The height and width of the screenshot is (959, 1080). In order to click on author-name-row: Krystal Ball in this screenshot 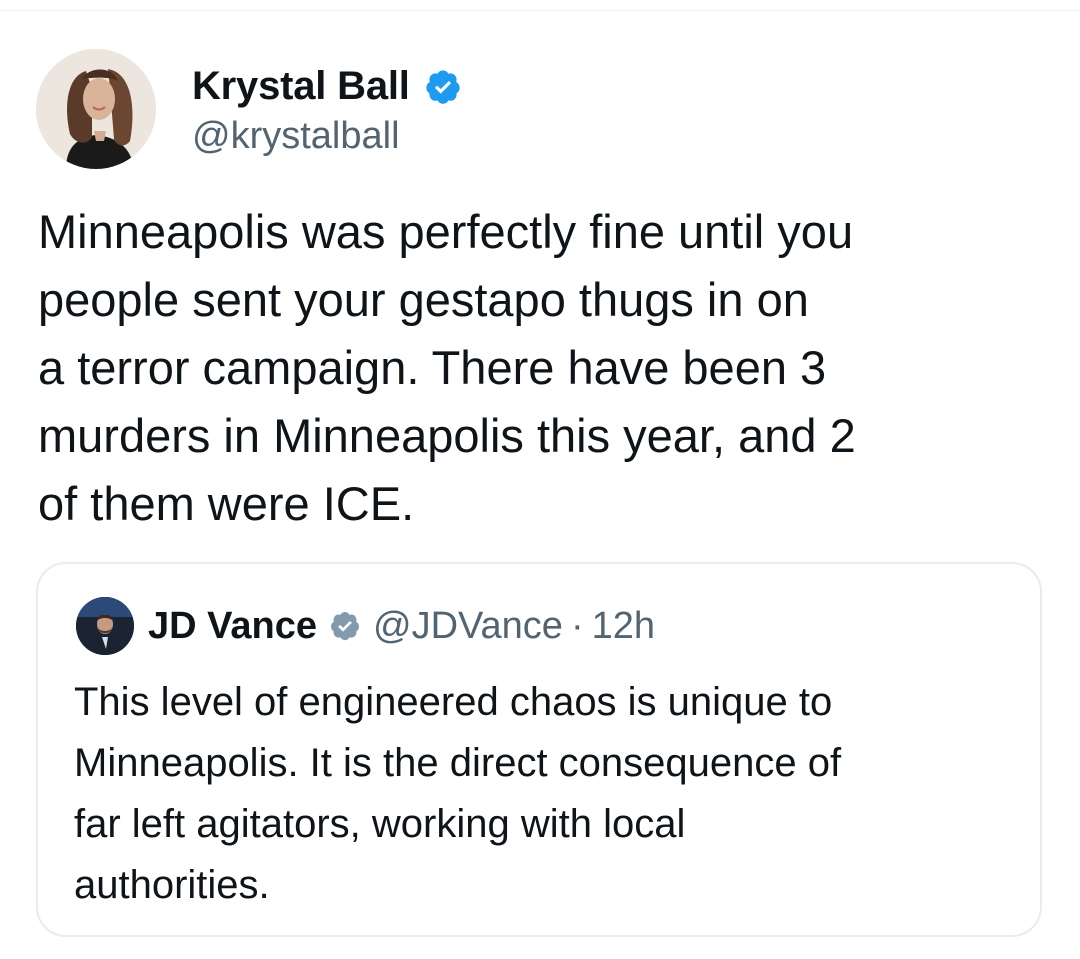, I will do `click(327, 87)`.